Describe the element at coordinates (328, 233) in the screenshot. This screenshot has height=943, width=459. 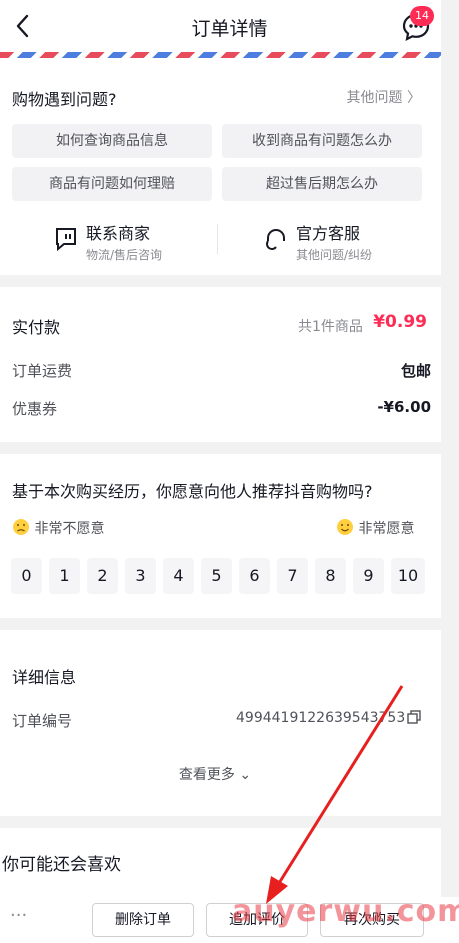
I see `official-label: 官方客服` at that location.